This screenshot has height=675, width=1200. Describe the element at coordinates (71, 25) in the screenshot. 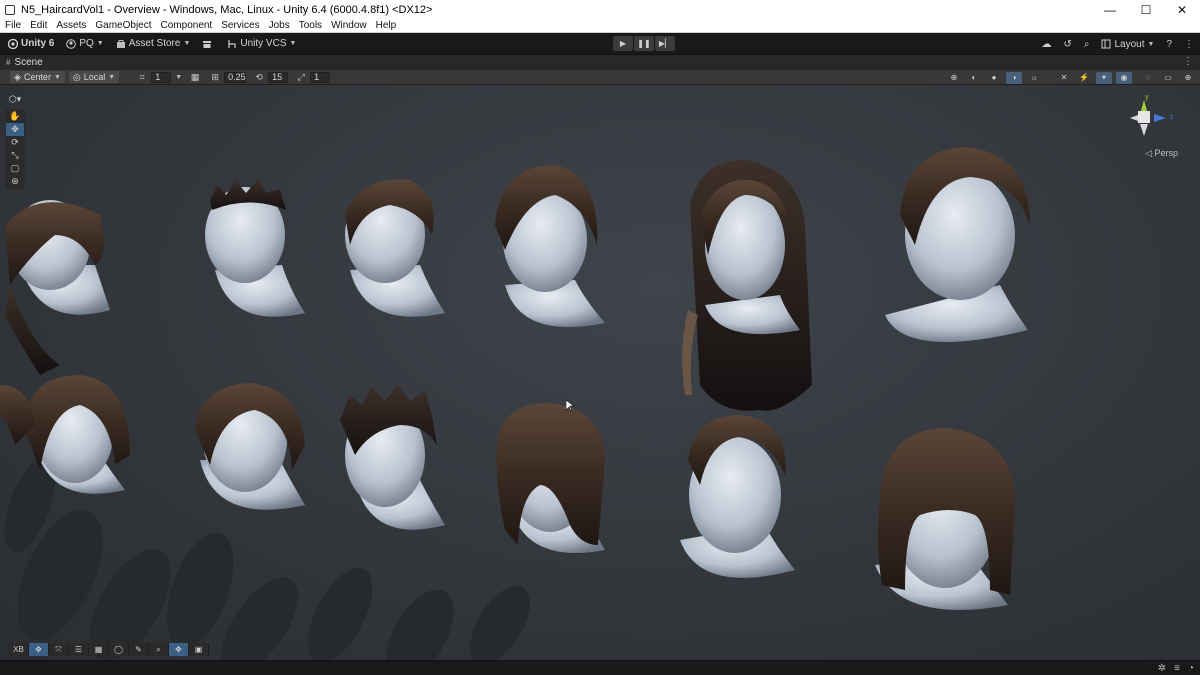

I see `menu-assets: Assets` at that location.